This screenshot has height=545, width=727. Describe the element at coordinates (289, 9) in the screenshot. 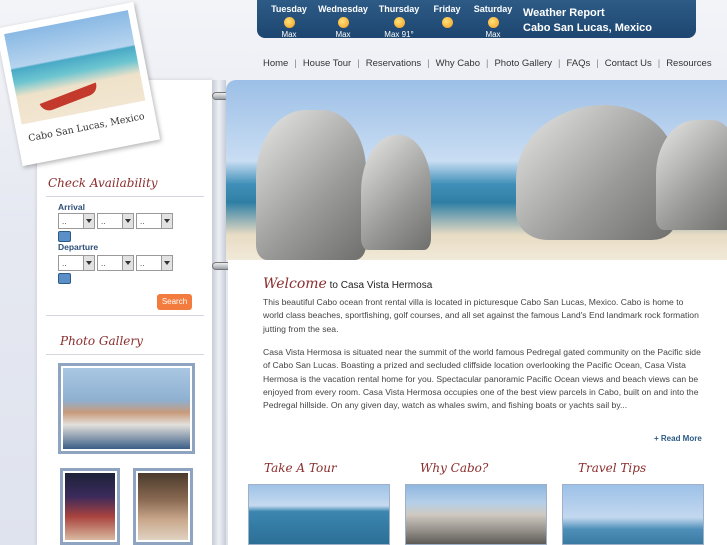

I see `weather-day-name: Tuesday` at that location.